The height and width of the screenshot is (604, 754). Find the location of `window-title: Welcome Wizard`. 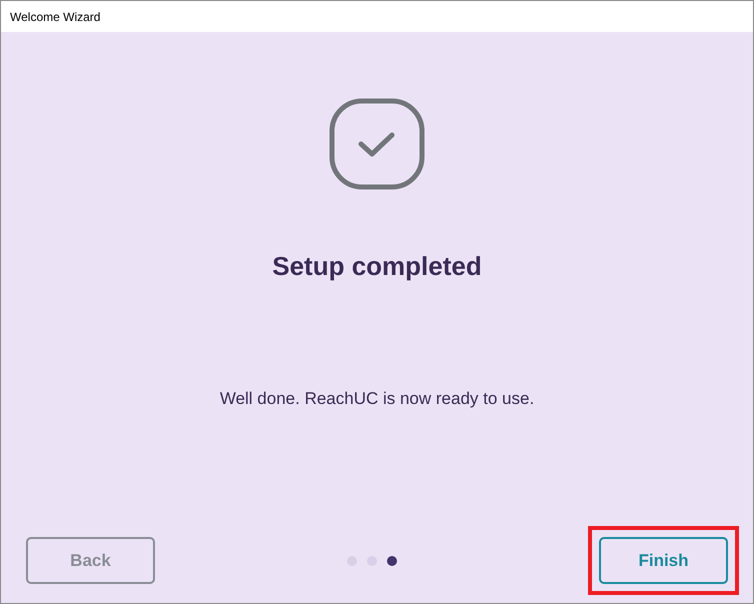

window-title: Welcome Wizard is located at coordinates (55, 17).